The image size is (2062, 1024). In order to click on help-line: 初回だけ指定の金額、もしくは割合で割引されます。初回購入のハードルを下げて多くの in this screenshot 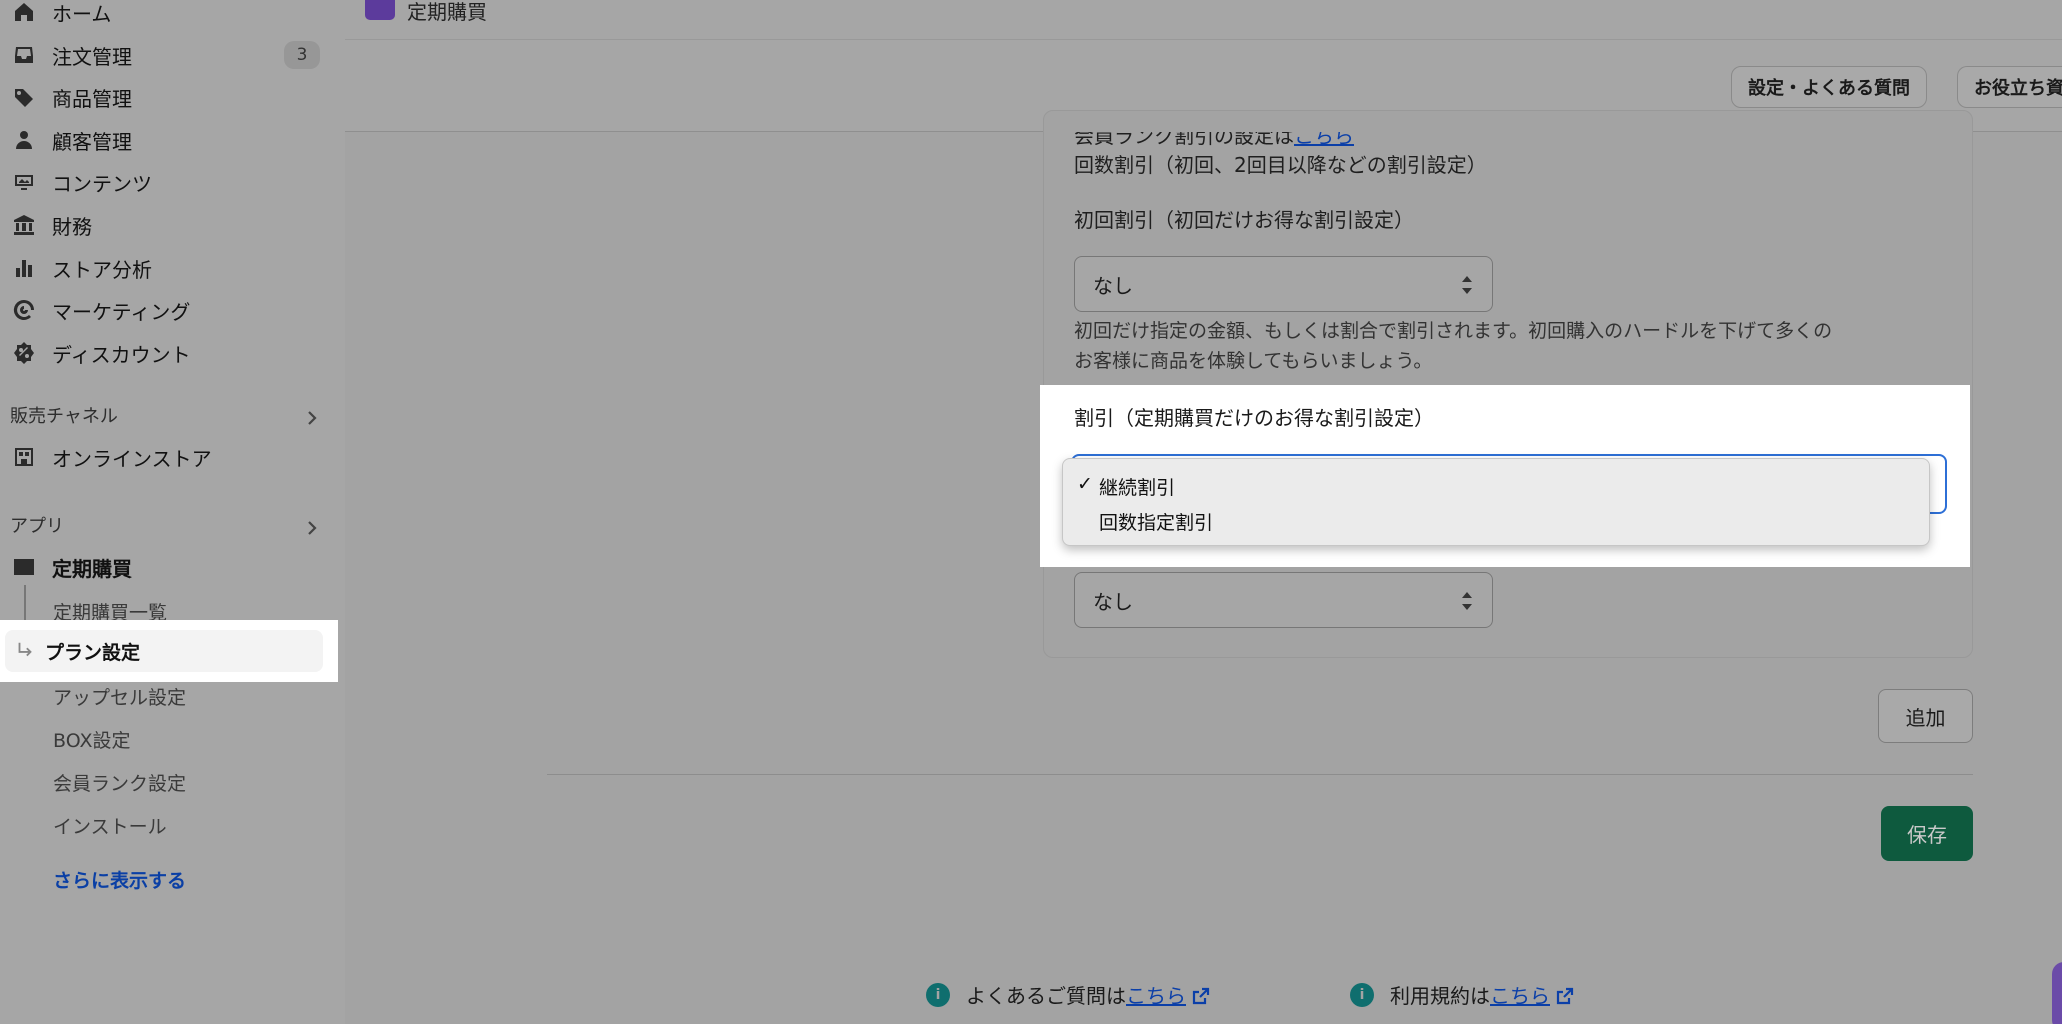, I will do `click(1453, 331)`.